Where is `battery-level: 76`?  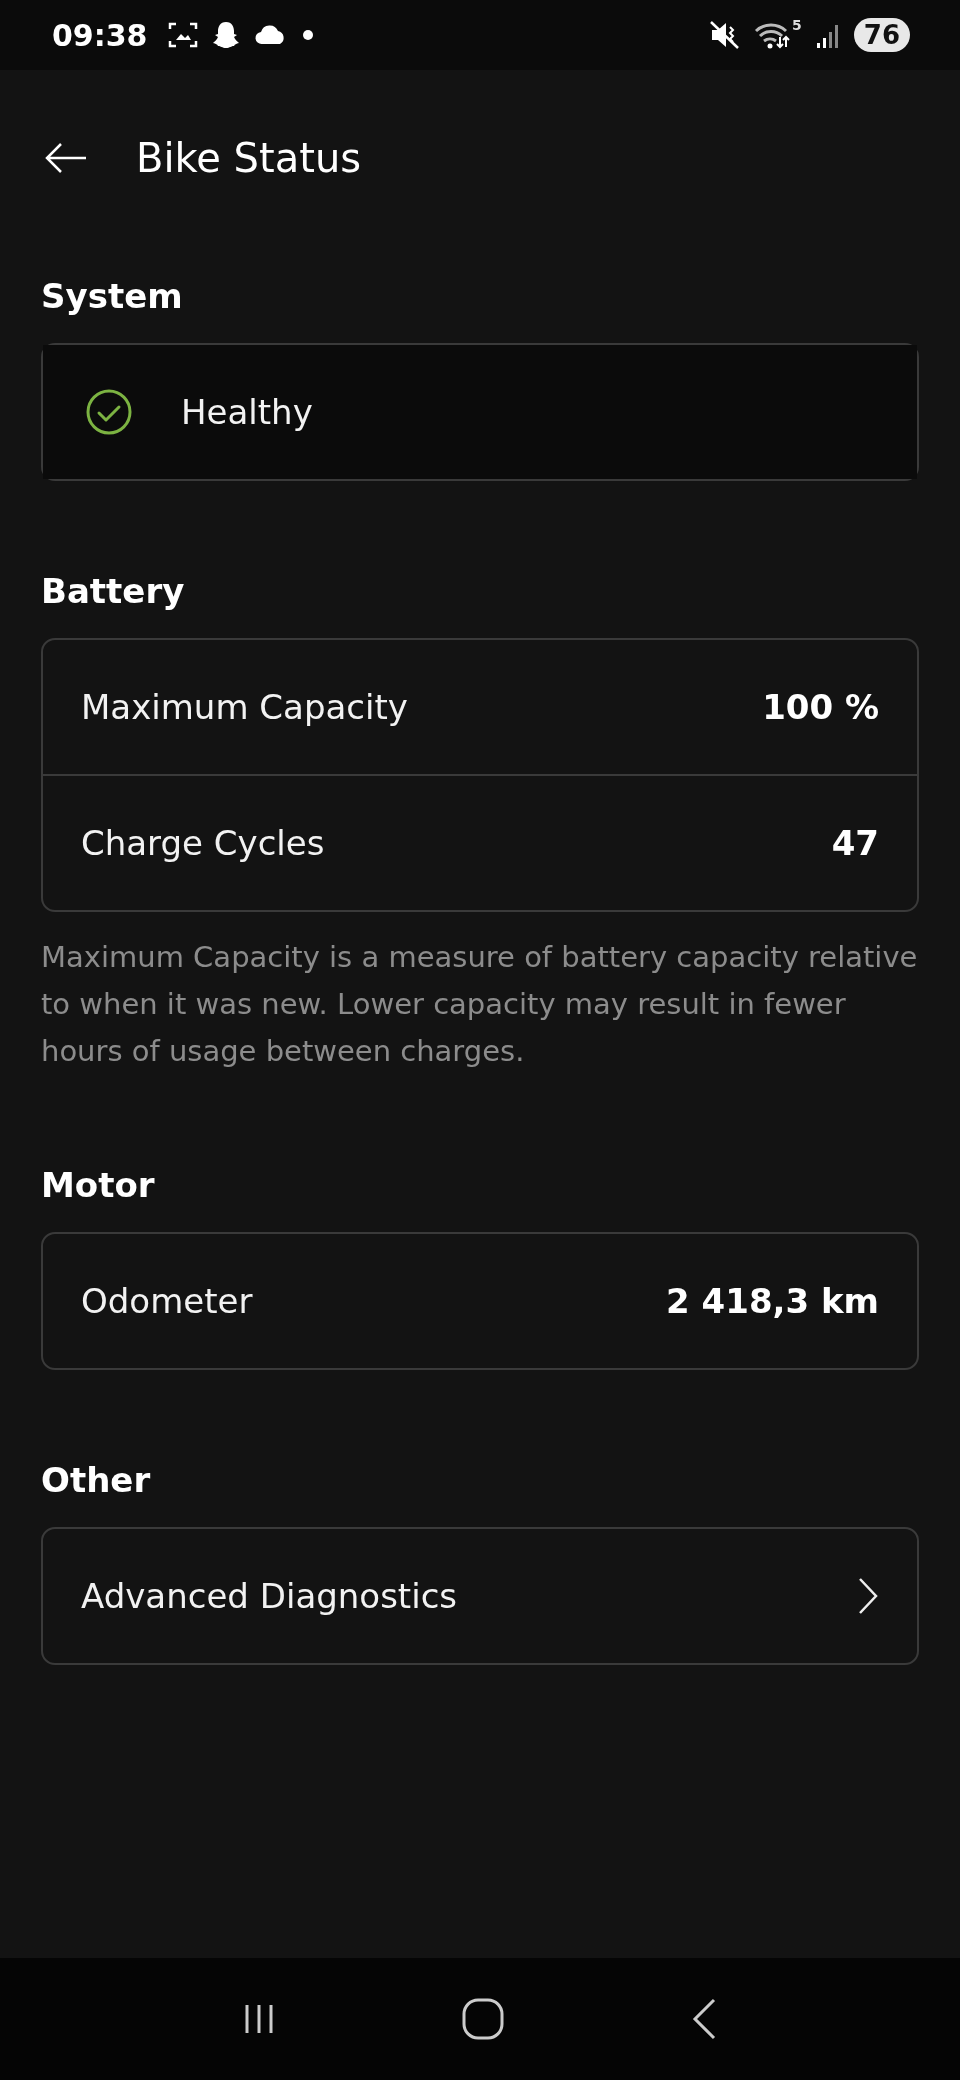
battery-level: 76 is located at coordinates (881, 35).